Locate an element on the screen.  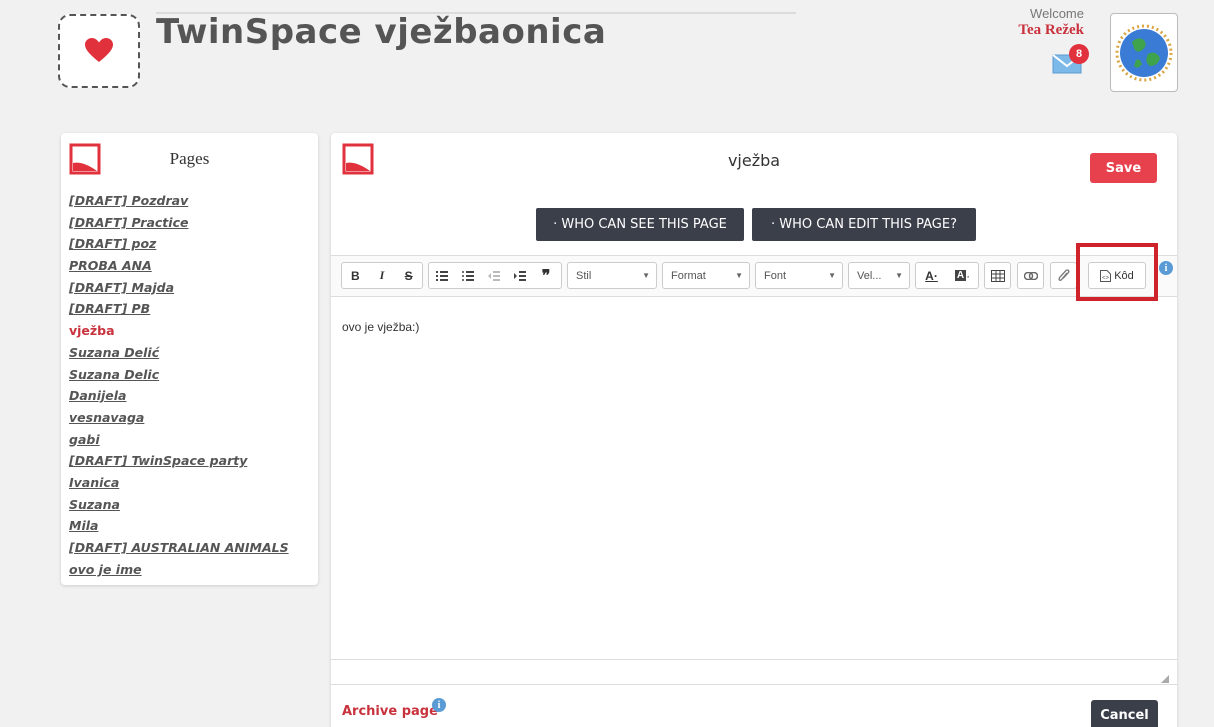
paperclip-icon is located at coordinates (1063, 275).